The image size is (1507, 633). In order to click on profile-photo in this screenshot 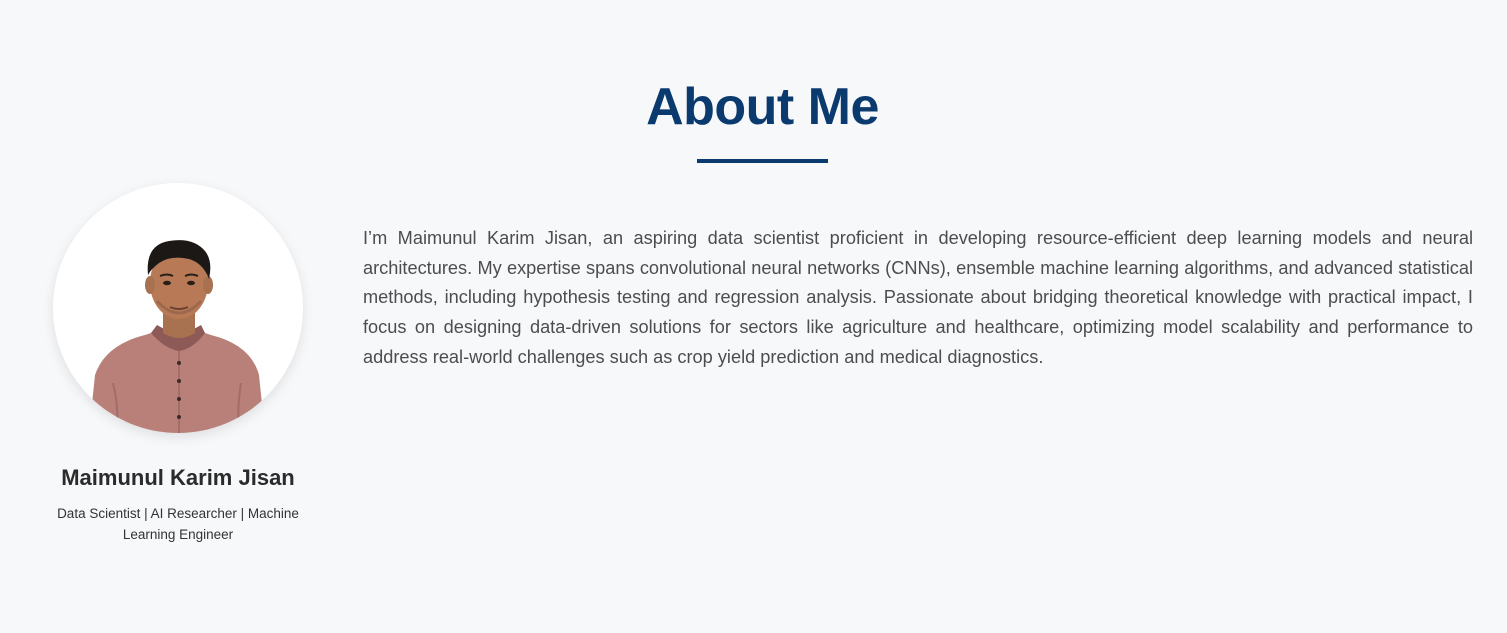, I will do `click(178, 308)`.